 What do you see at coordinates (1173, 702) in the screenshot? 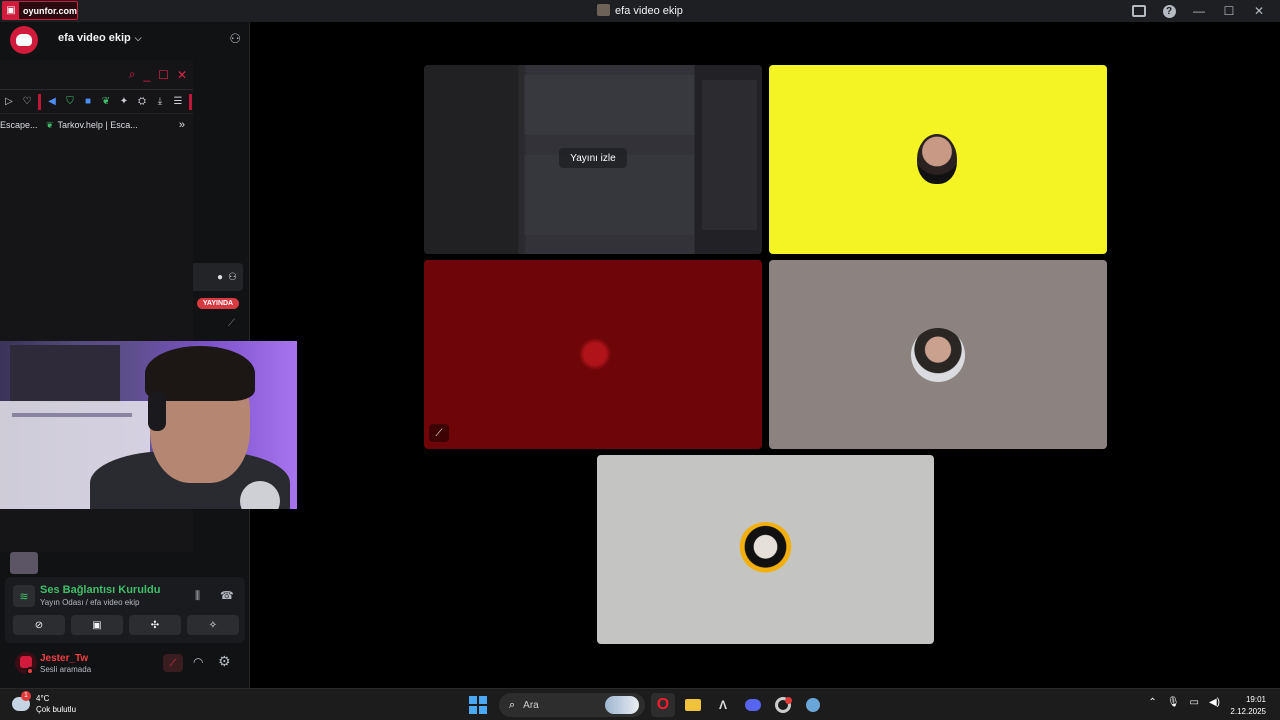
I see `microphone-icon: 🎙︎` at bounding box center [1173, 702].